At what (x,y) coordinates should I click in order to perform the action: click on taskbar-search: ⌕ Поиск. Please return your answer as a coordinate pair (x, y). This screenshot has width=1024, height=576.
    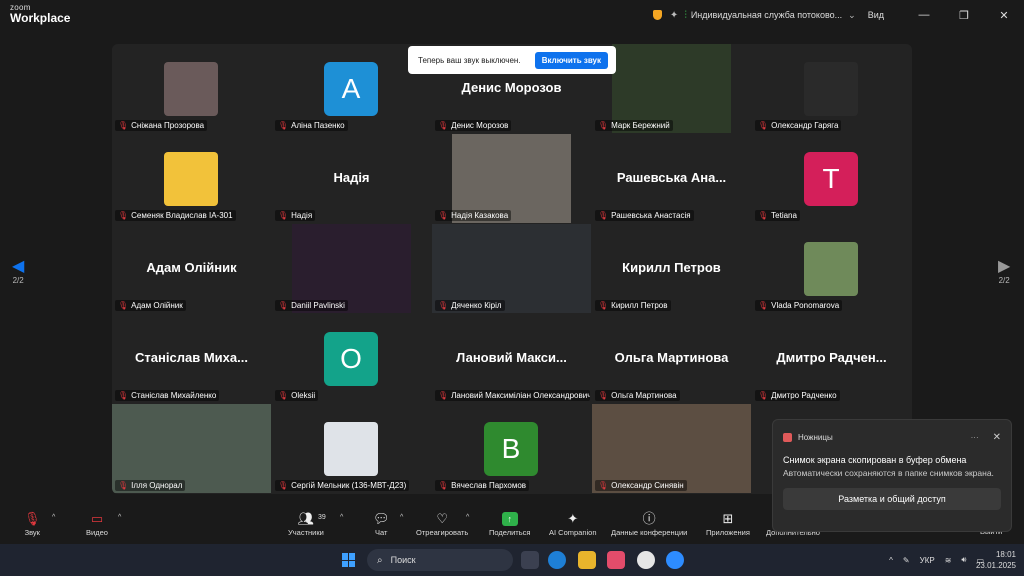
    Looking at the image, I should click on (440, 560).